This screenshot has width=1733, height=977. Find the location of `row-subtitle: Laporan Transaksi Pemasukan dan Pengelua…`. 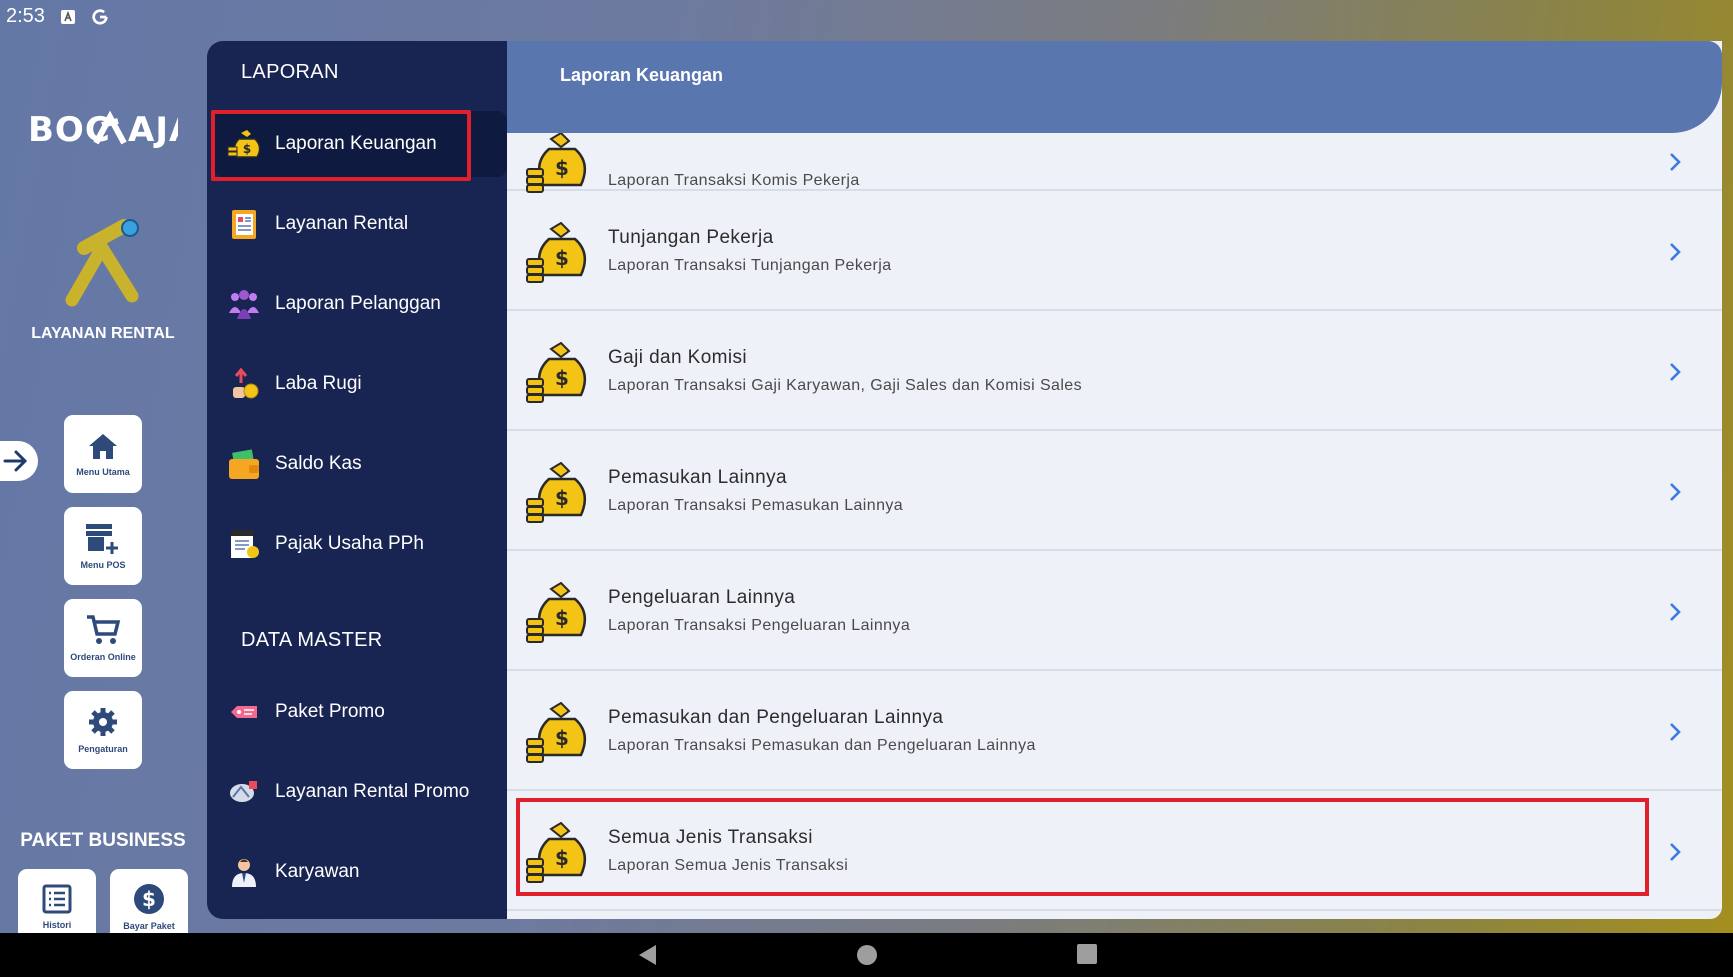

row-subtitle: Laporan Transaksi Pemasukan dan Pengelua… is located at coordinates (822, 745).